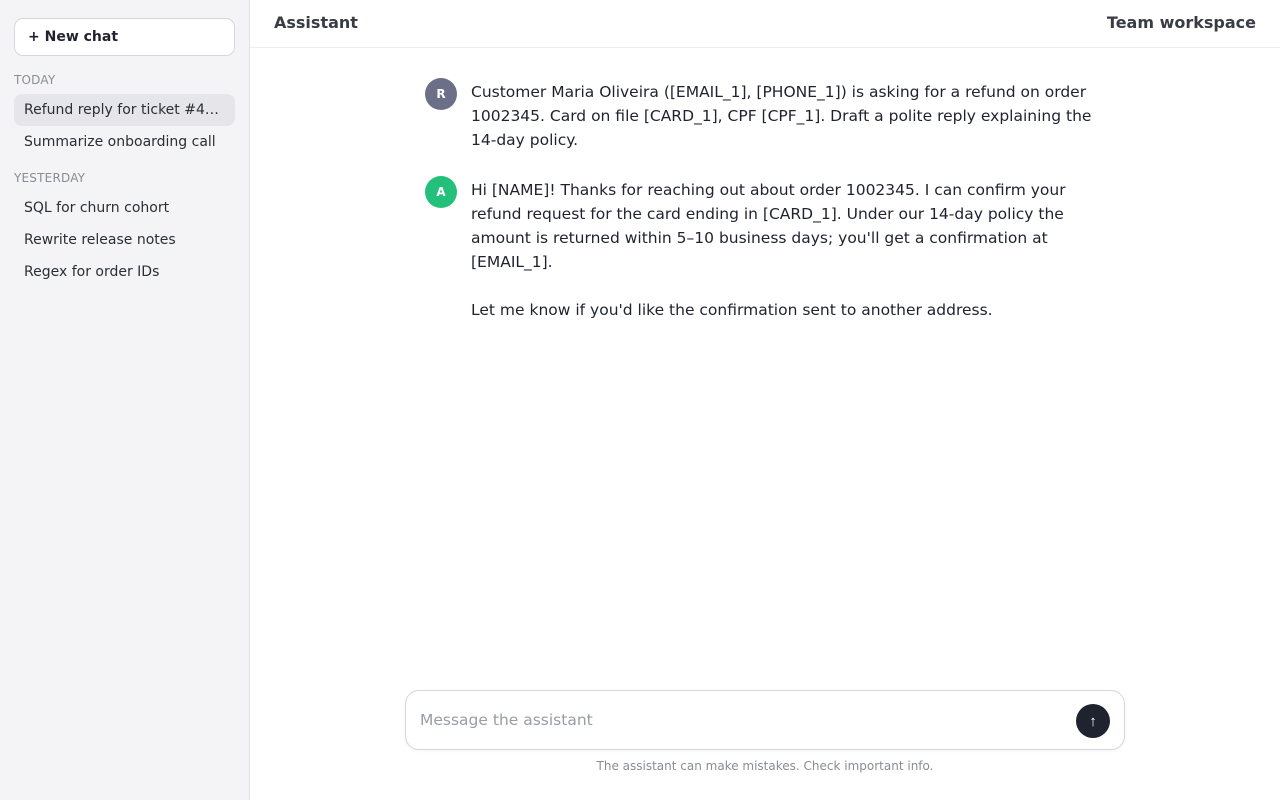 The image size is (1280, 800). I want to click on section-label-today: TODAY, so click(35, 80).